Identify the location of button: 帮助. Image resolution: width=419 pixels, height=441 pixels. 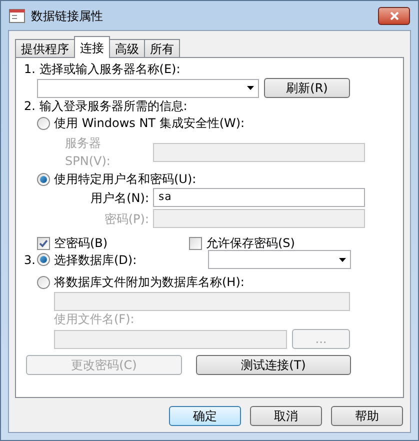
(367, 416).